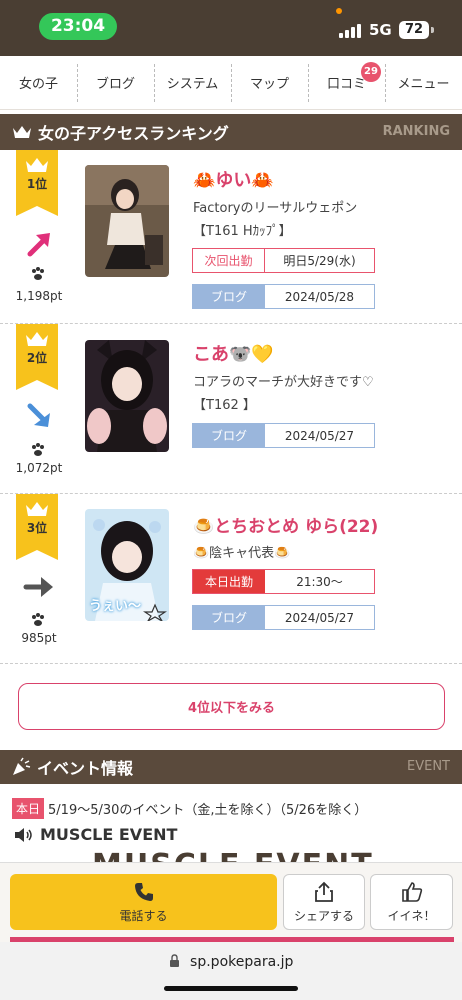 The width and height of the screenshot is (462, 1000). Describe the element at coordinates (39, 638) in the screenshot. I see `points: 985pt` at that location.